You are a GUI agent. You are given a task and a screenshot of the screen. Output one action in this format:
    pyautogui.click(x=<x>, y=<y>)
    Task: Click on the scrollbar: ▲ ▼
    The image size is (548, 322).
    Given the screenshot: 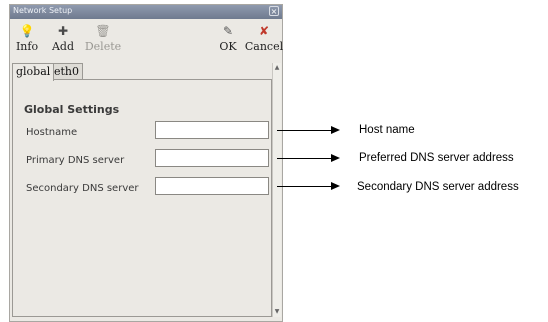 What is the action you would take?
    pyautogui.click(x=276, y=190)
    